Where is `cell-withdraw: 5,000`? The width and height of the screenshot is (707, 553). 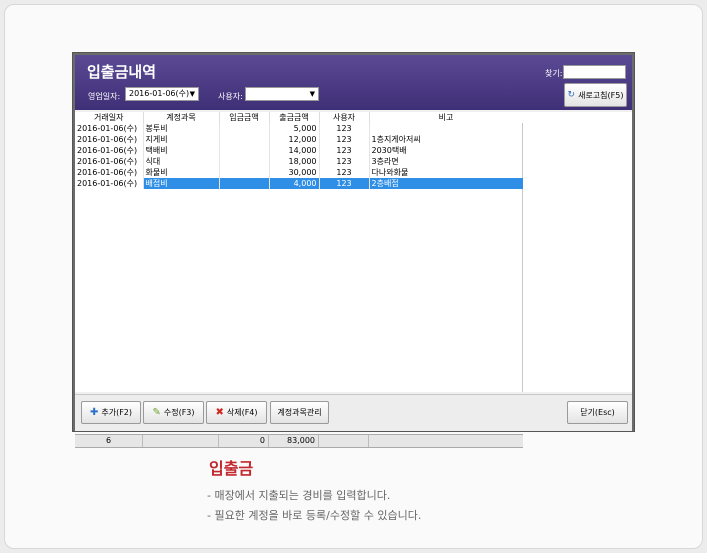 cell-withdraw: 5,000 is located at coordinates (294, 128).